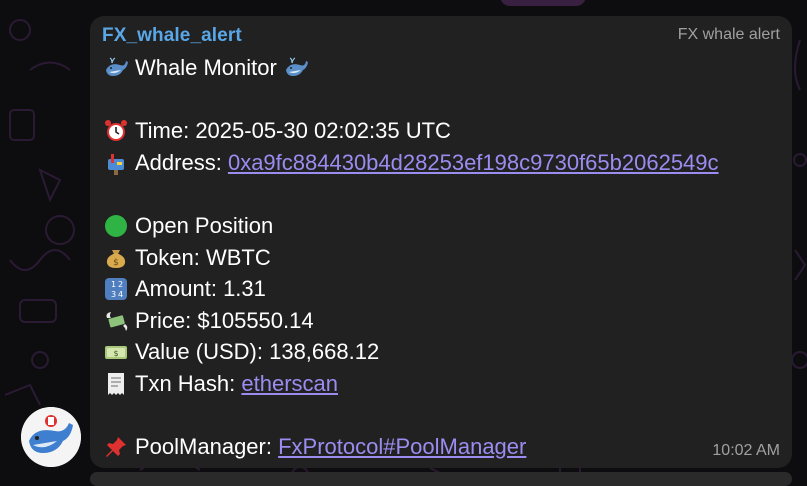  Describe the element at coordinates (163, 320) in the screenshot. I see `price-label: Price:` at that location.